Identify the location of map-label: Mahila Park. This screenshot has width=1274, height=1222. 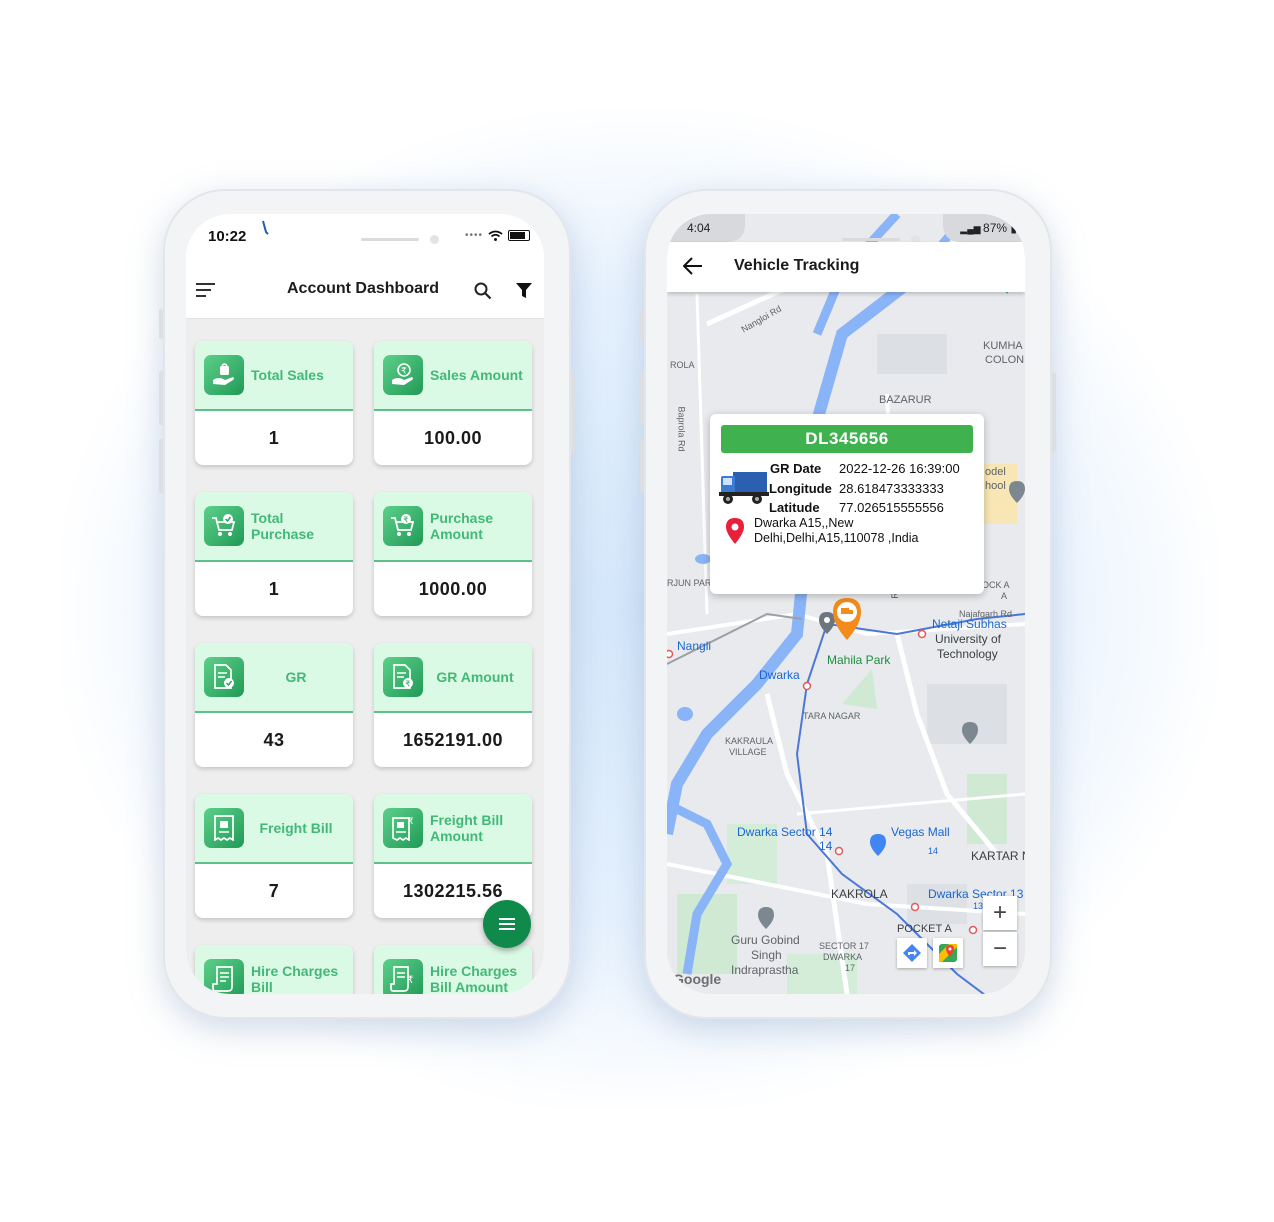
(859, 660).